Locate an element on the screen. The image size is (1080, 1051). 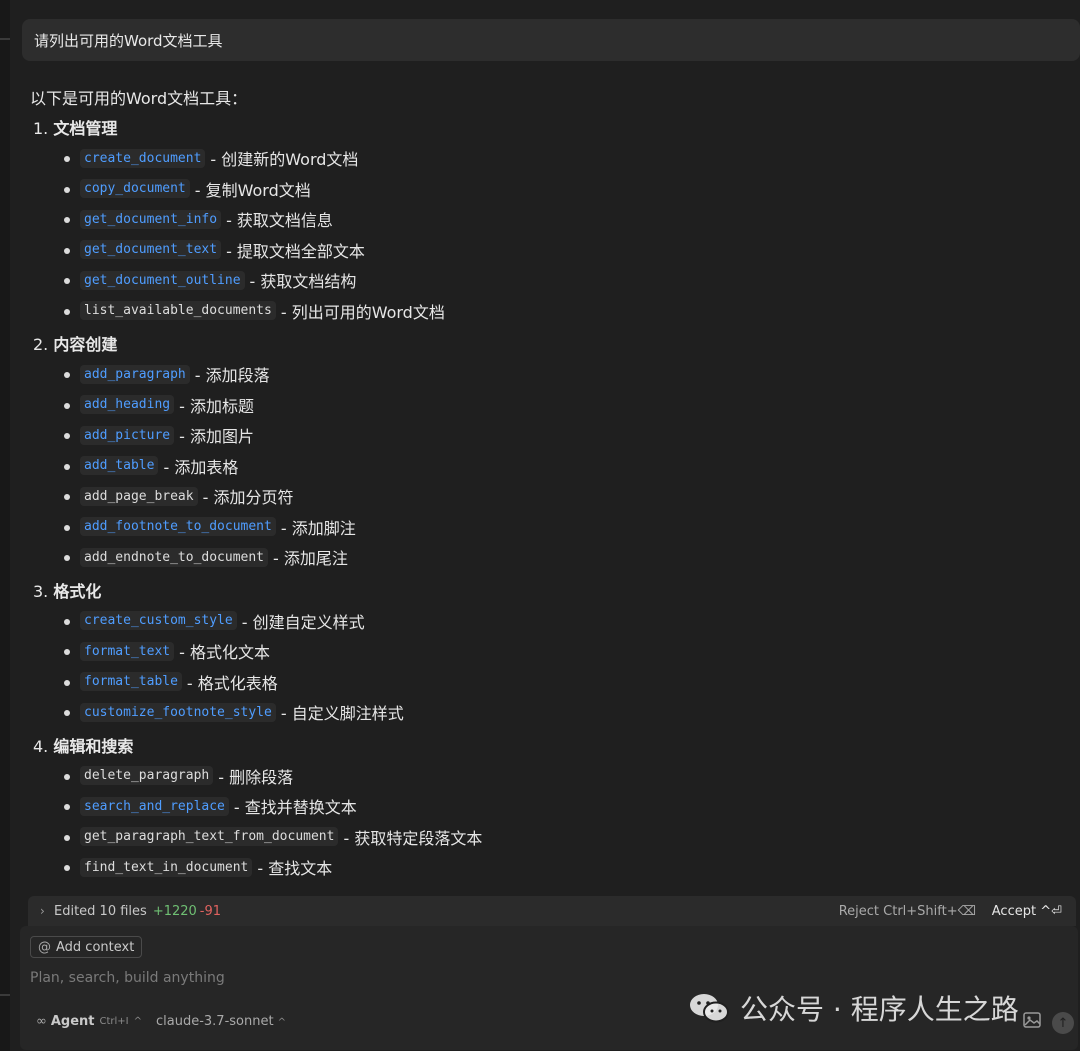
tool-item: list_available_documents - 列出可用的Word文档 is located at coordinates (555, 311).